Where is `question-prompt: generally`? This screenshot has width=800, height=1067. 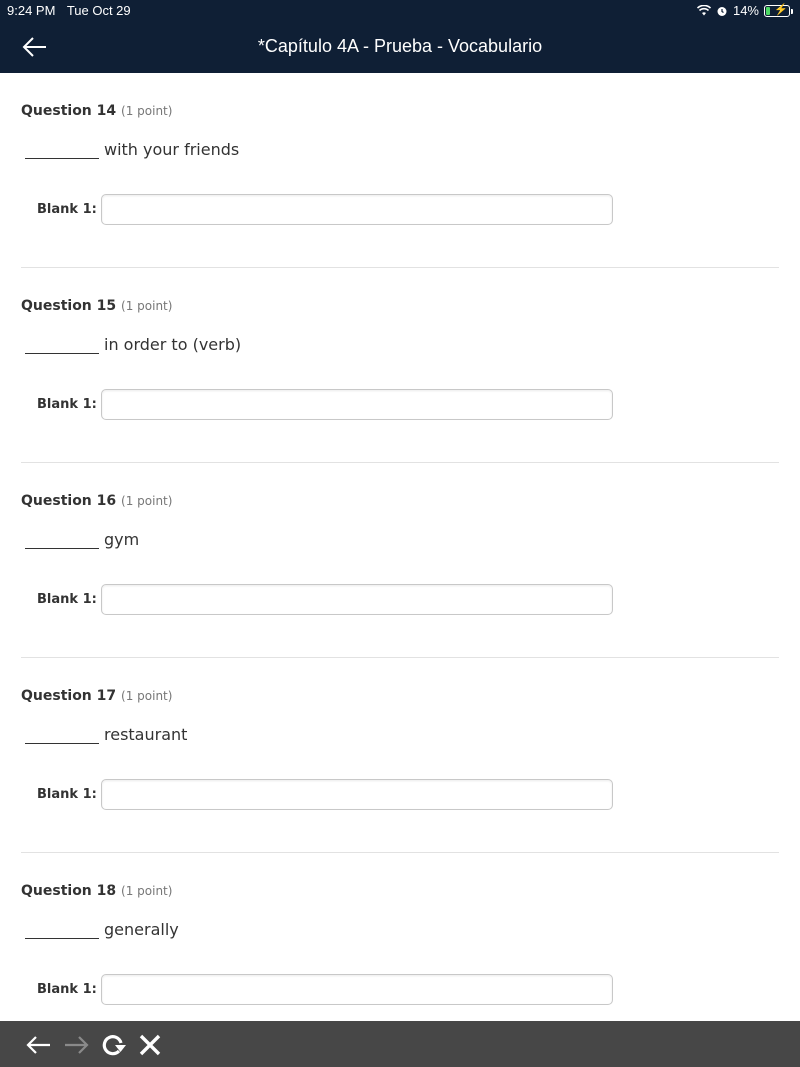
question-prompt: generally is located at coordinates (141, 929).